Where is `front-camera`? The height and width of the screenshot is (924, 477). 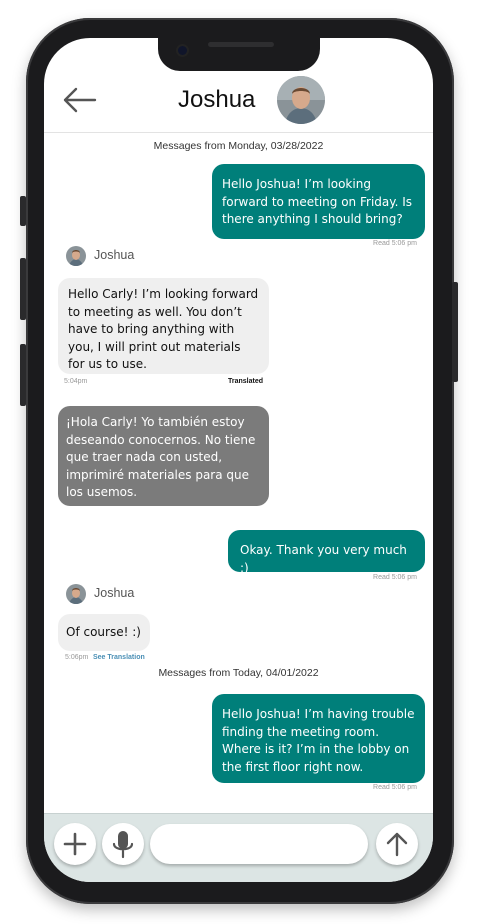
front-camera is located at coordinates (182, 50).